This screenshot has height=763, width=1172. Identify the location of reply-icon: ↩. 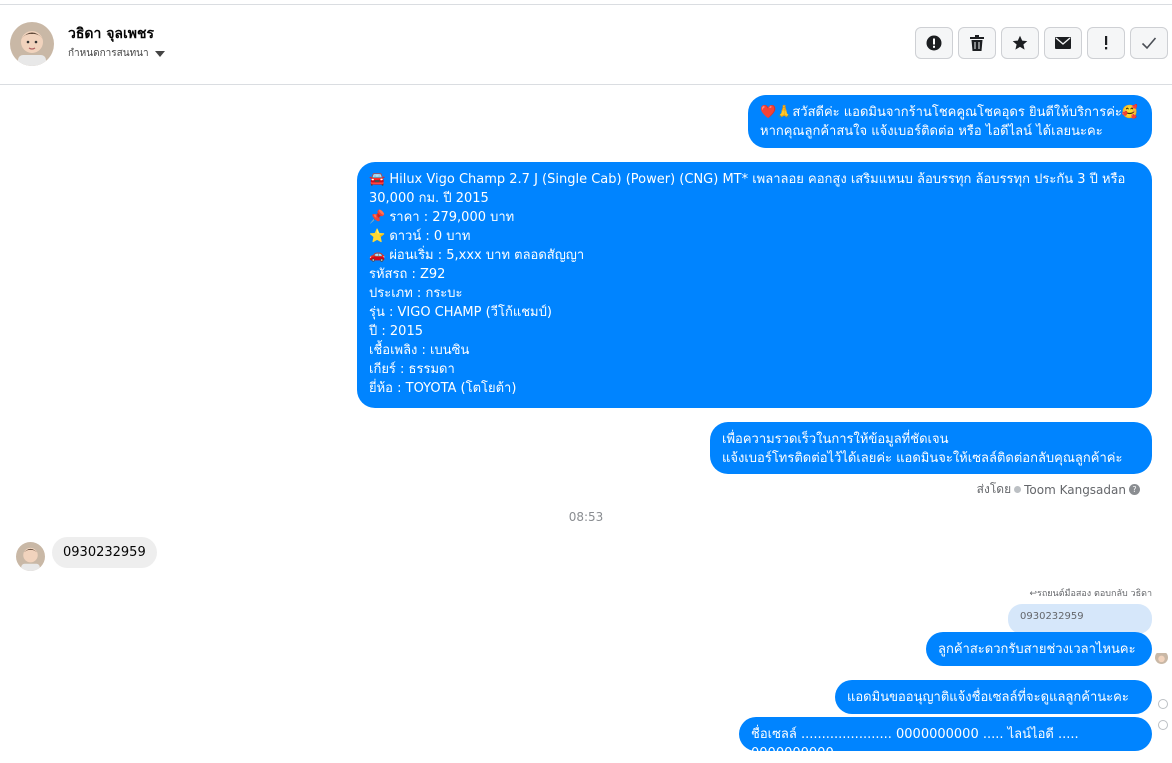
(1033, 594).